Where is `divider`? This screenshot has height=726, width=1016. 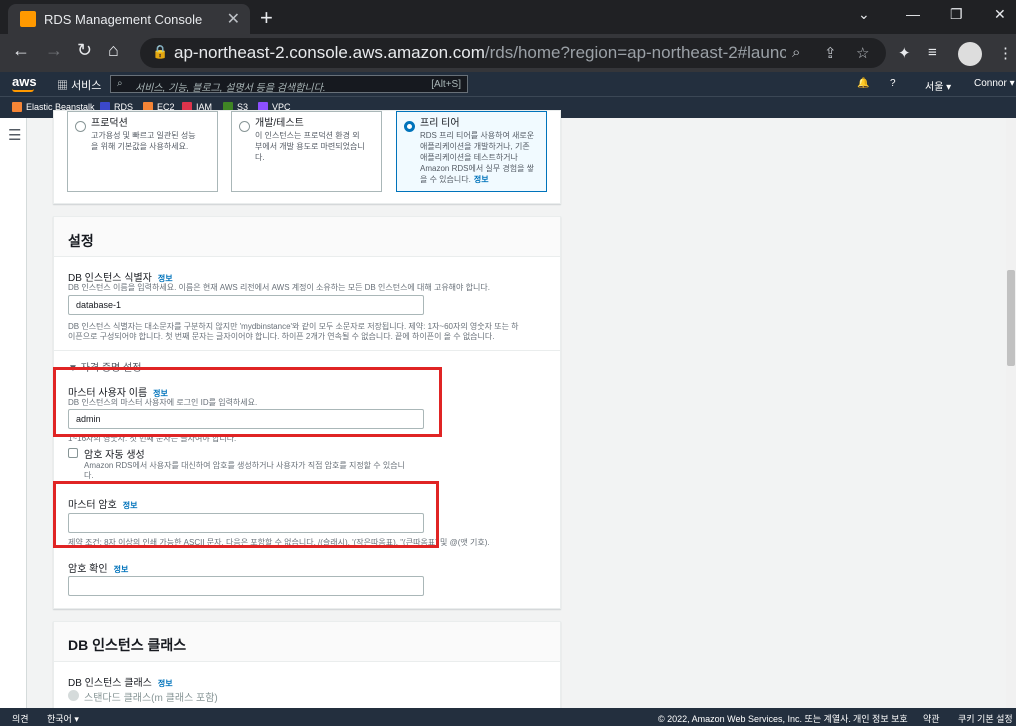
divider is located at coordinates (307, 350).